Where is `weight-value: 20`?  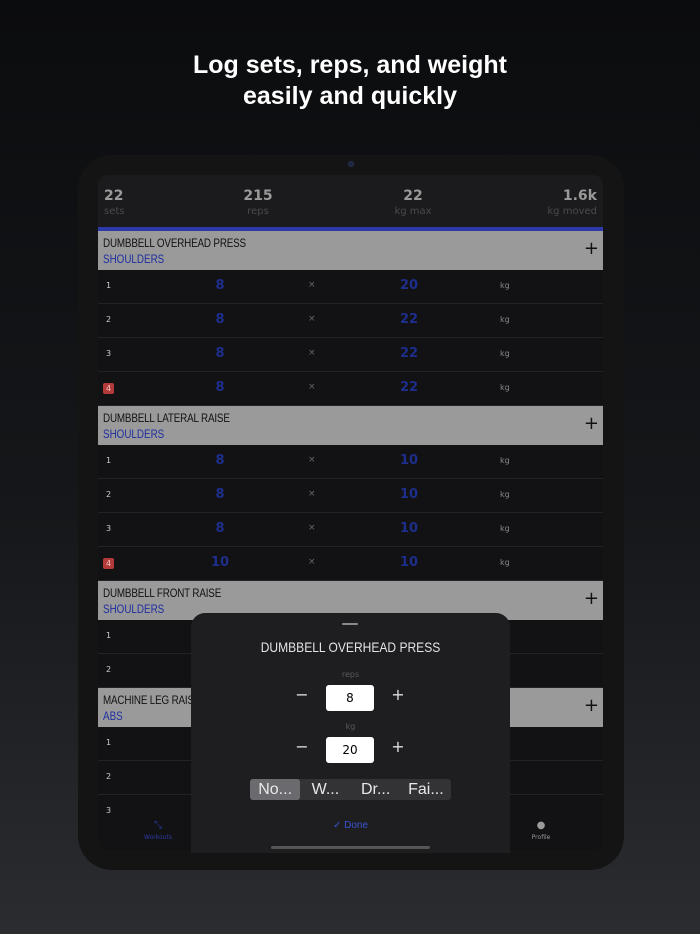 weight-value: 20 is located at coordinates (409, 285).